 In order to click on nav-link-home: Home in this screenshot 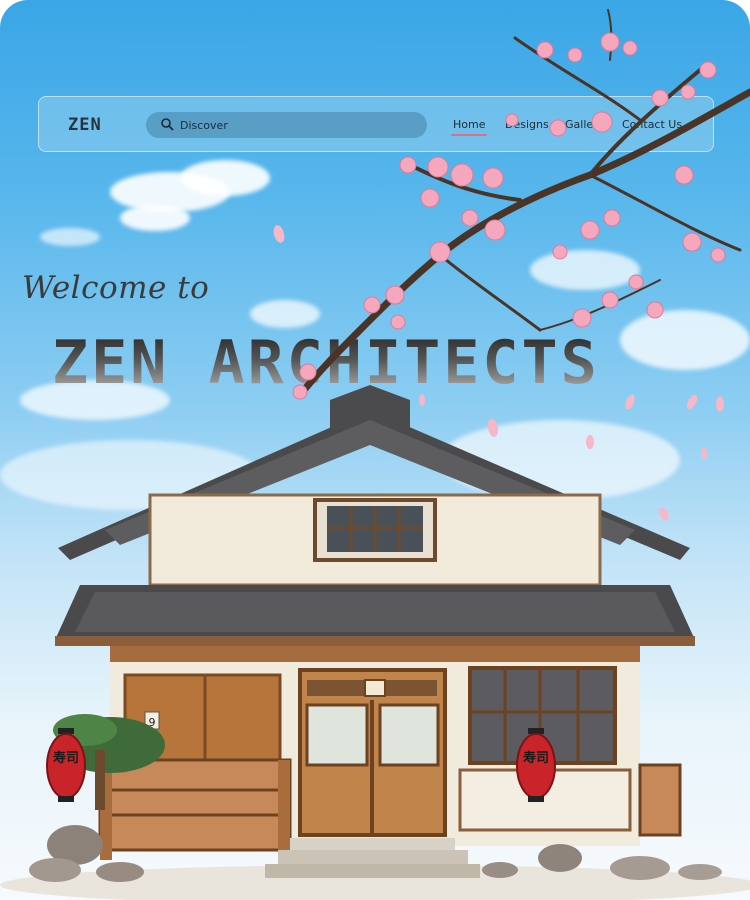, I will do `click(469, 127)`.